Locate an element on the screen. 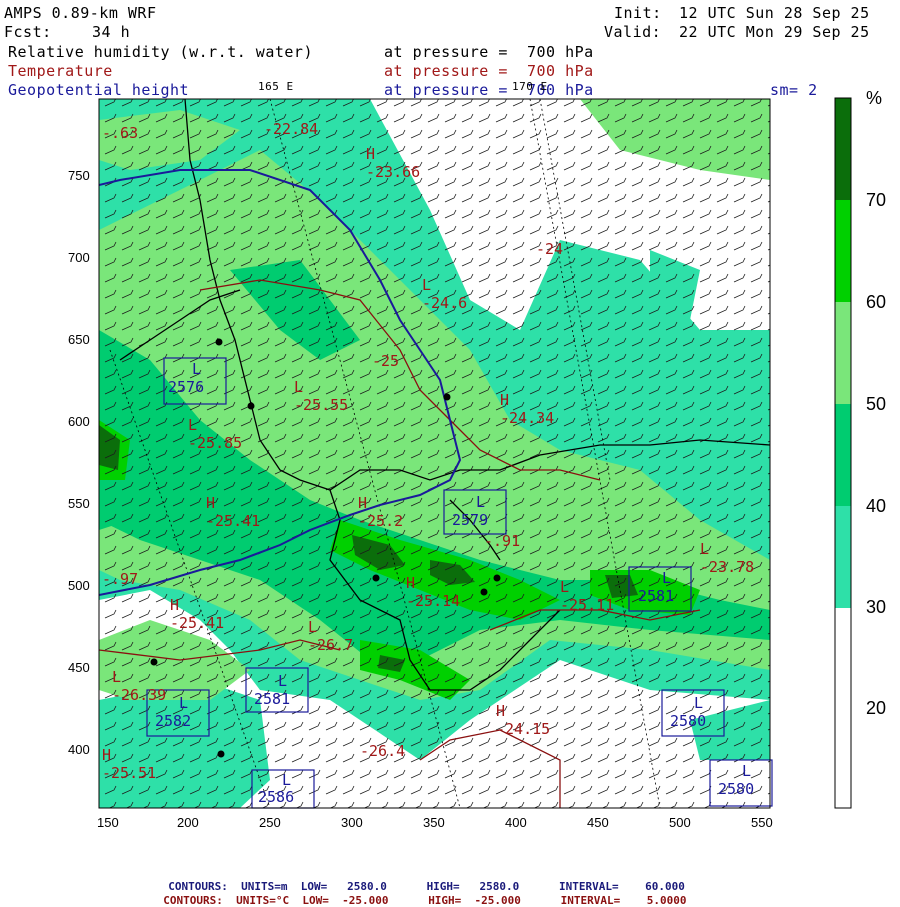 The image size is (900, 907). x-tick-label: 300 is located at coordinates (352, 822).